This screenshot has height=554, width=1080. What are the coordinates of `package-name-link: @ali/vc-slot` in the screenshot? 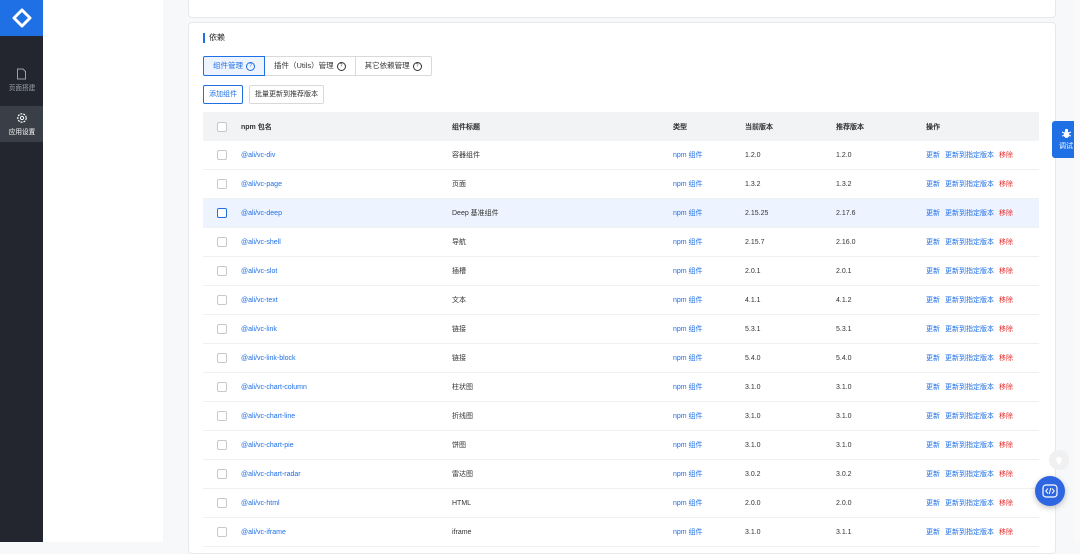 It's located at (259, 271).